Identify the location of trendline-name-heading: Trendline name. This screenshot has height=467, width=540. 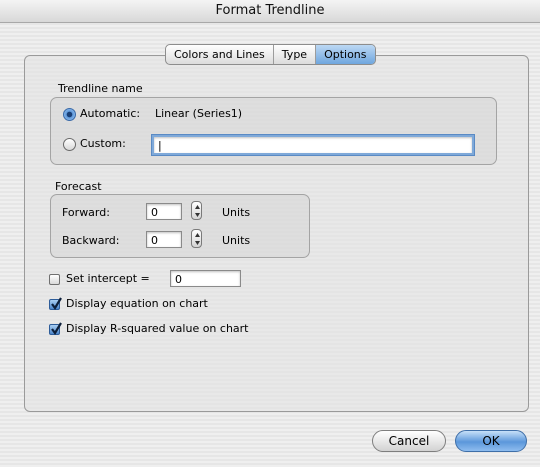
(100, 88).